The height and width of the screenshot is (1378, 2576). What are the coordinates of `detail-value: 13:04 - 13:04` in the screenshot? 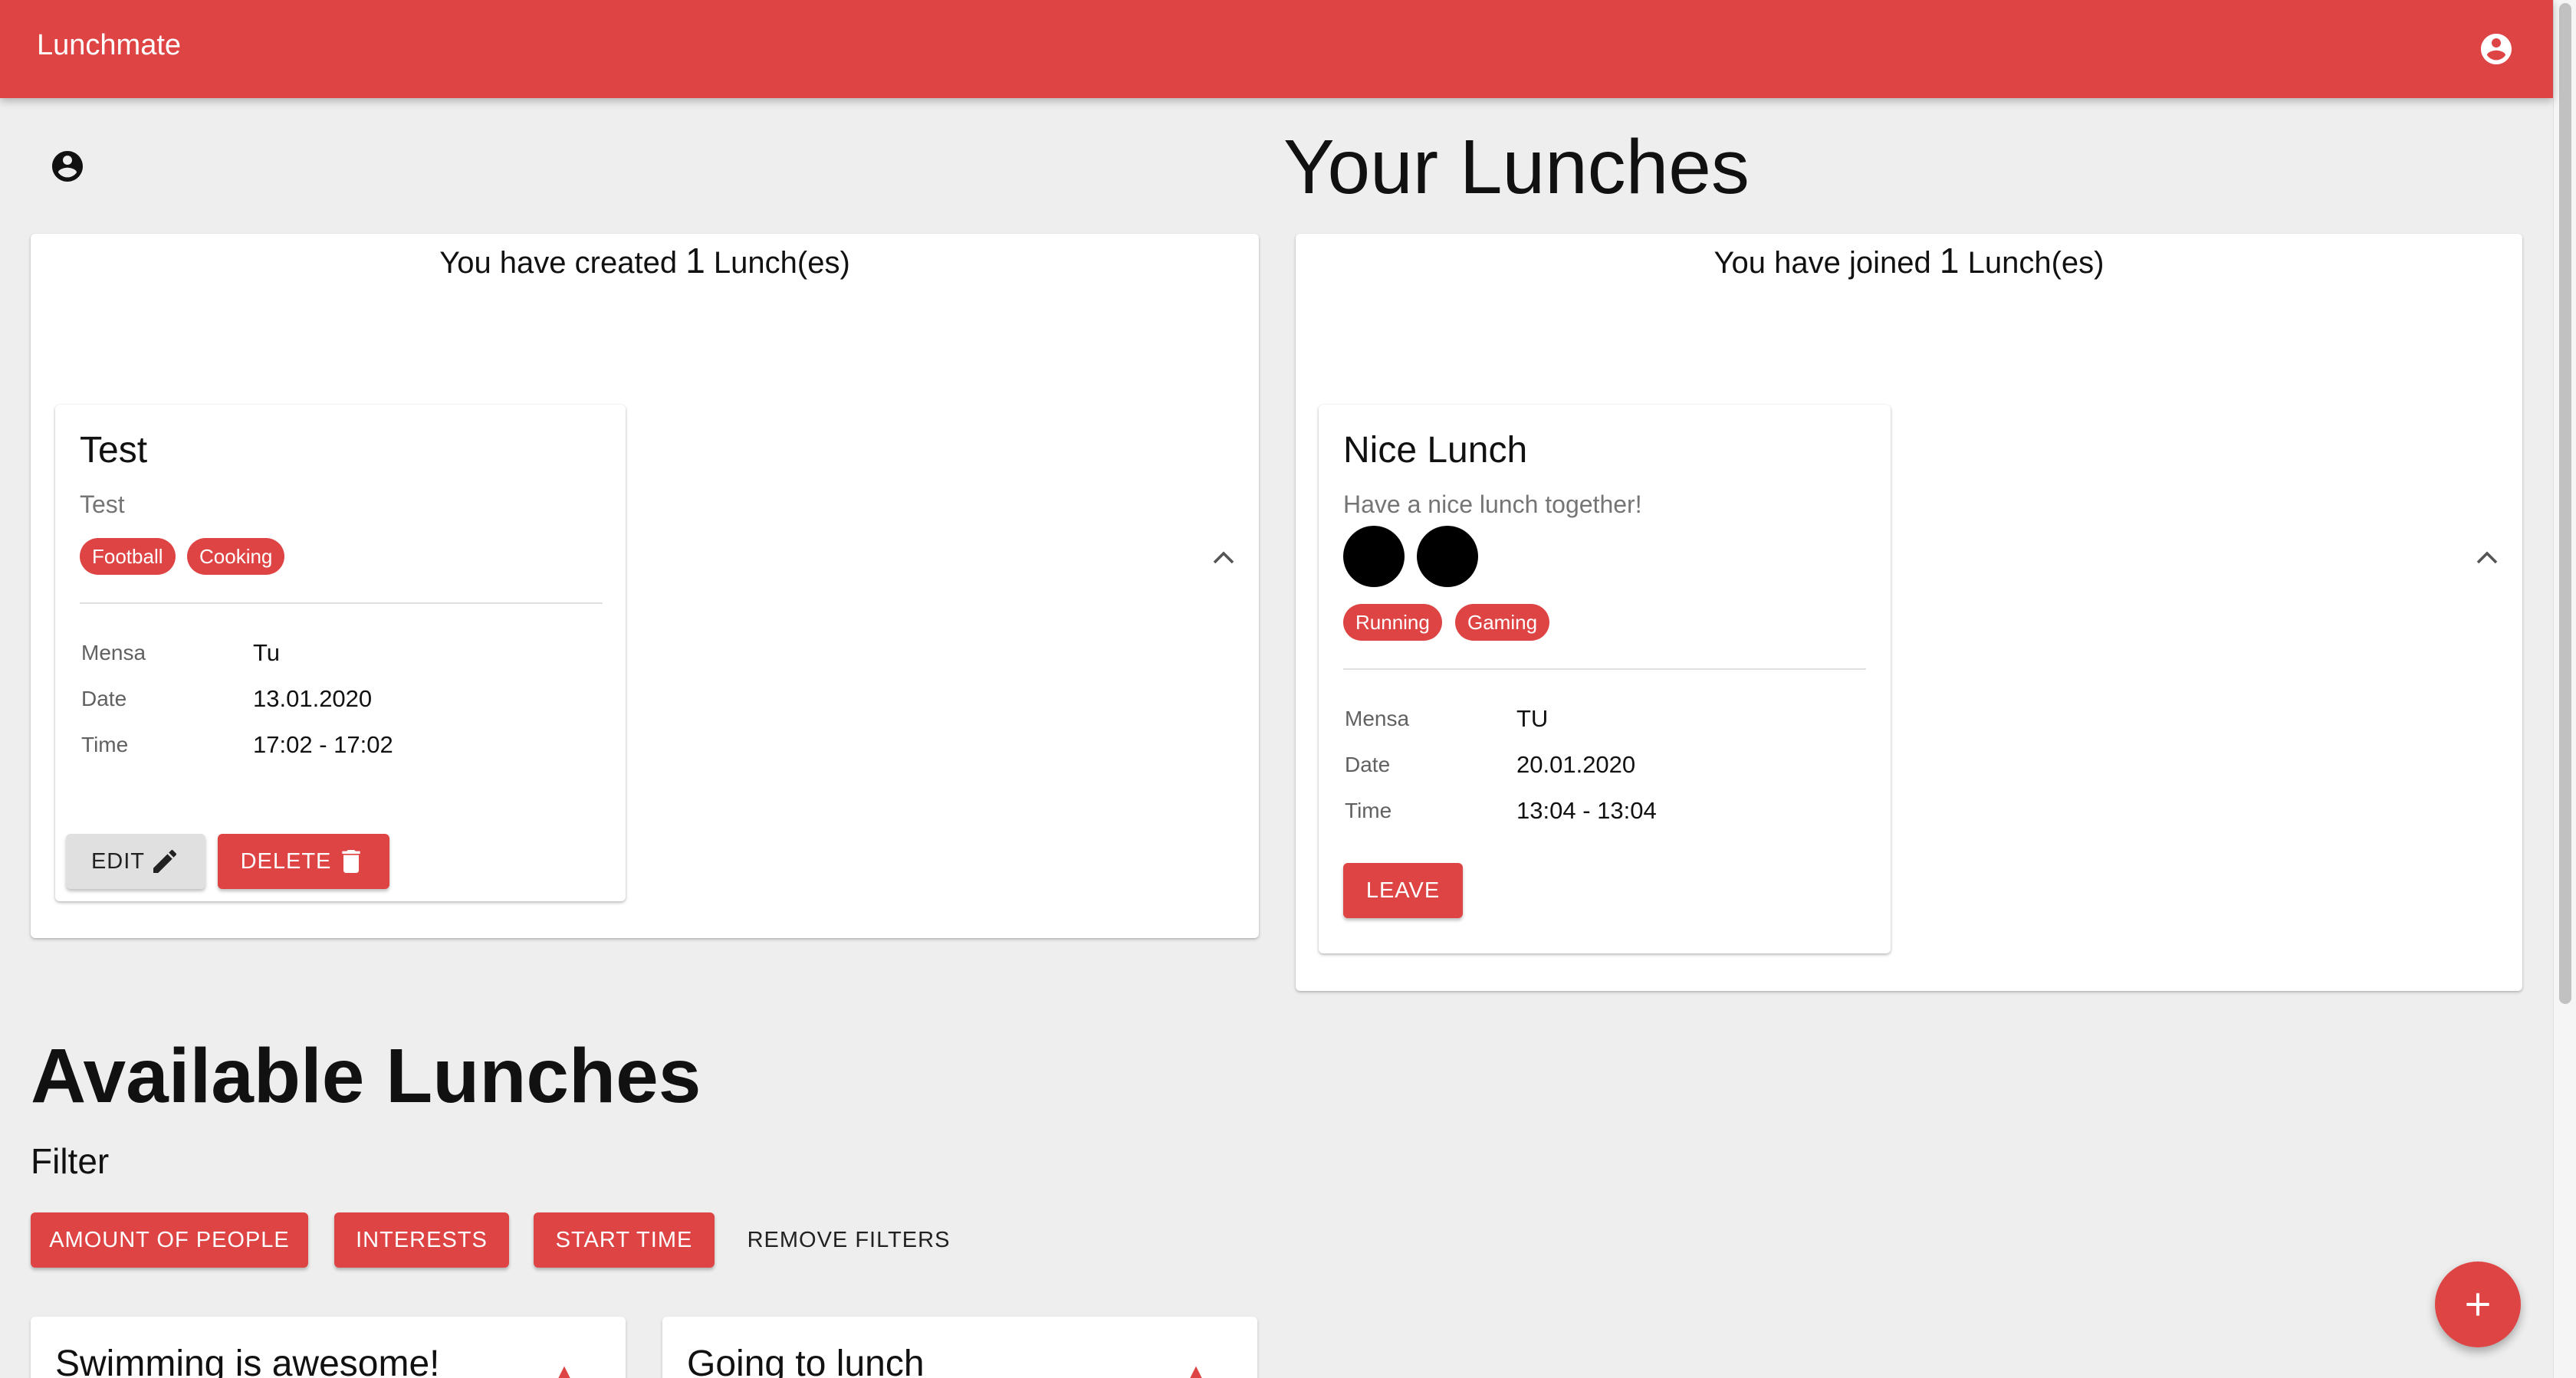 It's located at (1586, 810).